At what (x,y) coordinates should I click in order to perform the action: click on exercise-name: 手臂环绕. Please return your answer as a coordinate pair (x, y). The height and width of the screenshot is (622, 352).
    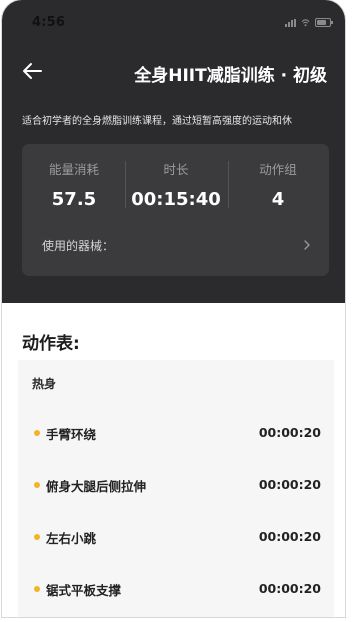
    Looking at the image, I should click on (71, 434).